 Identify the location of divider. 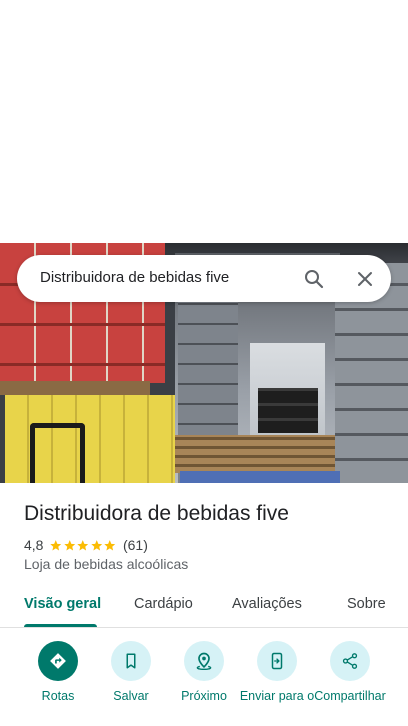
(204, 627).